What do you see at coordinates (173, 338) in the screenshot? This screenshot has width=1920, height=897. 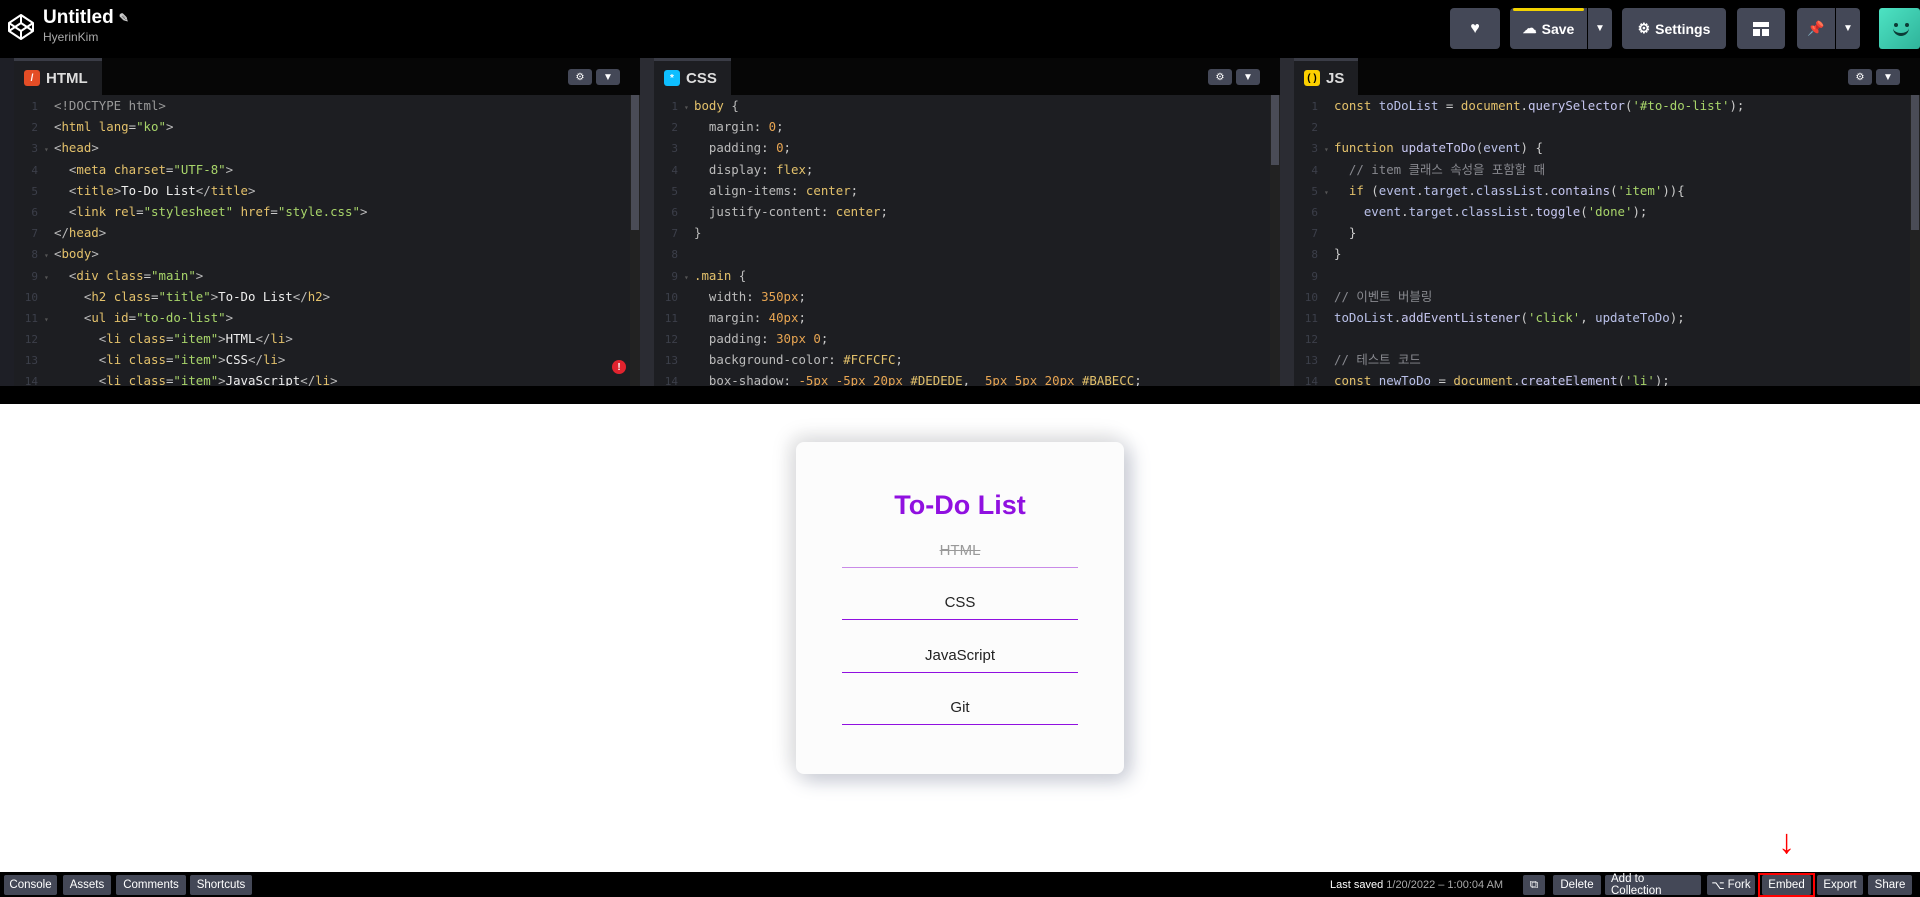 I see `code-text: <li class="item">HTML</li>` at bounding box center [173, 338].